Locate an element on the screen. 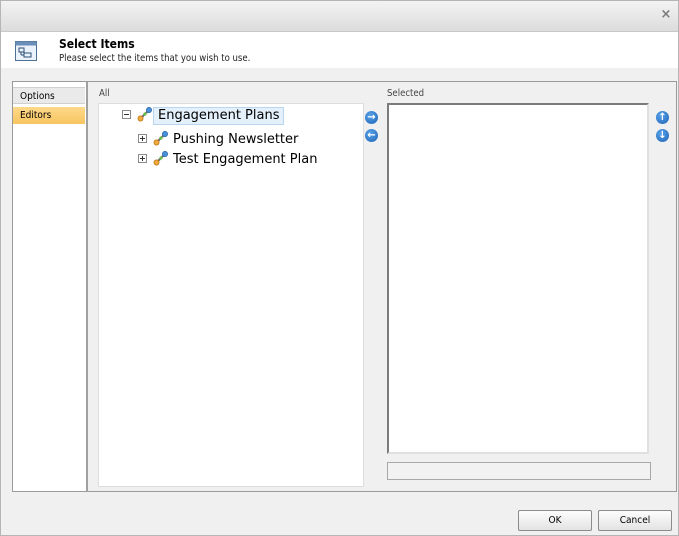  close-icon: × is located at coordinates (666, 14).